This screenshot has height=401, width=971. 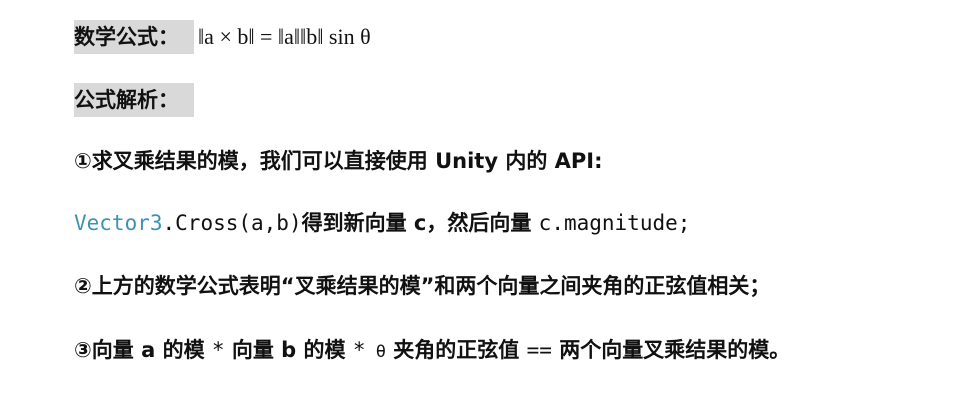 I want to click on formula-line: 数学公式： ‖a × b‖ = ‖a‖‖b‖ sin θ, so click(x=222, y=37).